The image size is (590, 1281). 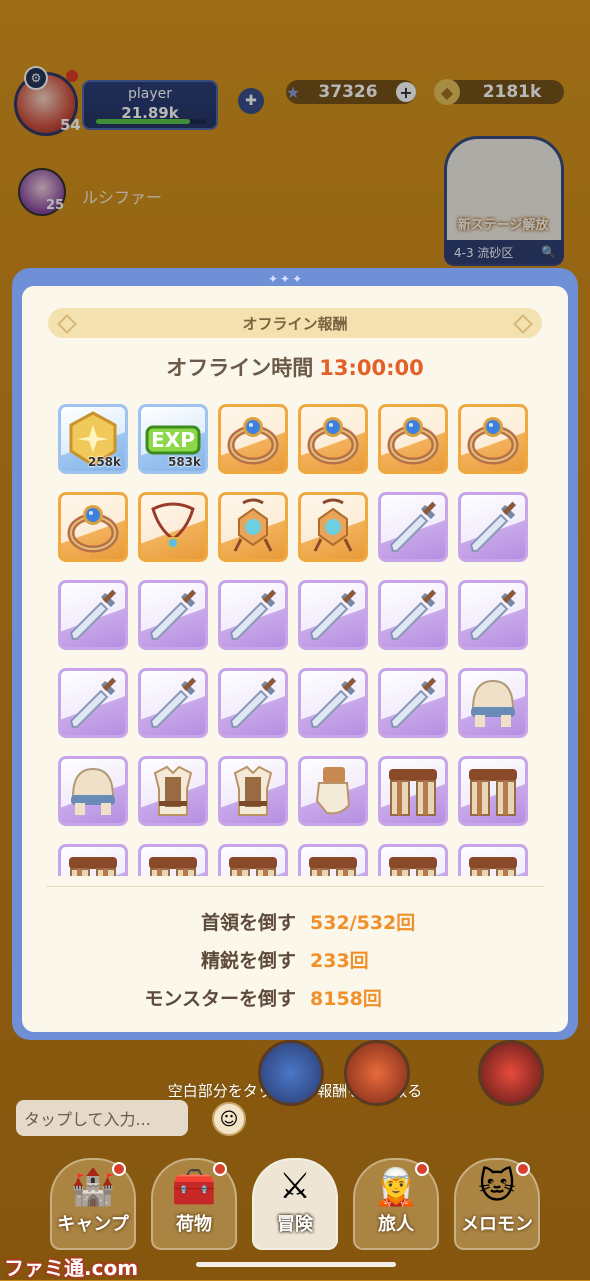 I want to click on offline-time-value: 13:00:00, so click(x=371, y=368).